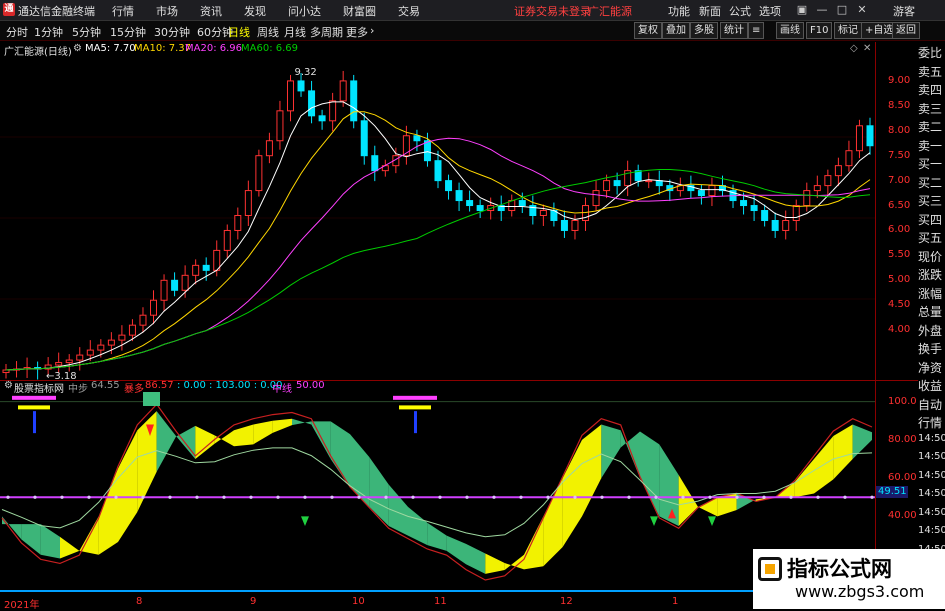 This screenshot has height=611, width=945. What do you see at coordinates (756, 30) in the screenshot?
I see `menu-icon: ≡` at bounding box center [756, 30].